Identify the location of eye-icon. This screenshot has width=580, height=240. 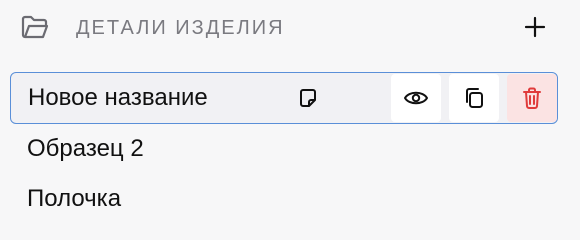
(416, 98).